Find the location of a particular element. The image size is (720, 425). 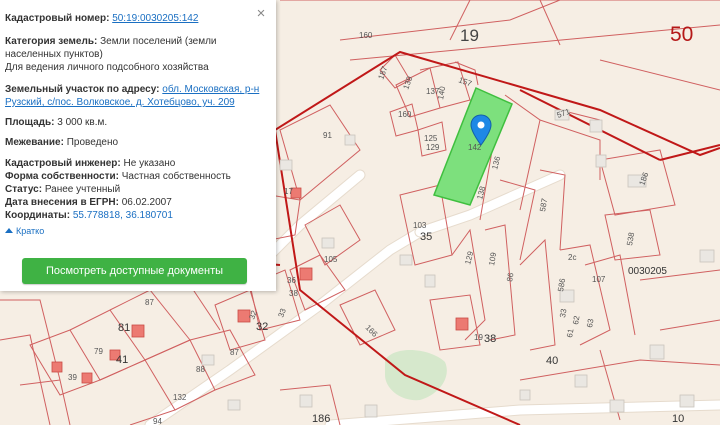

svg-text: 19 is located at coordinates (478, 337).